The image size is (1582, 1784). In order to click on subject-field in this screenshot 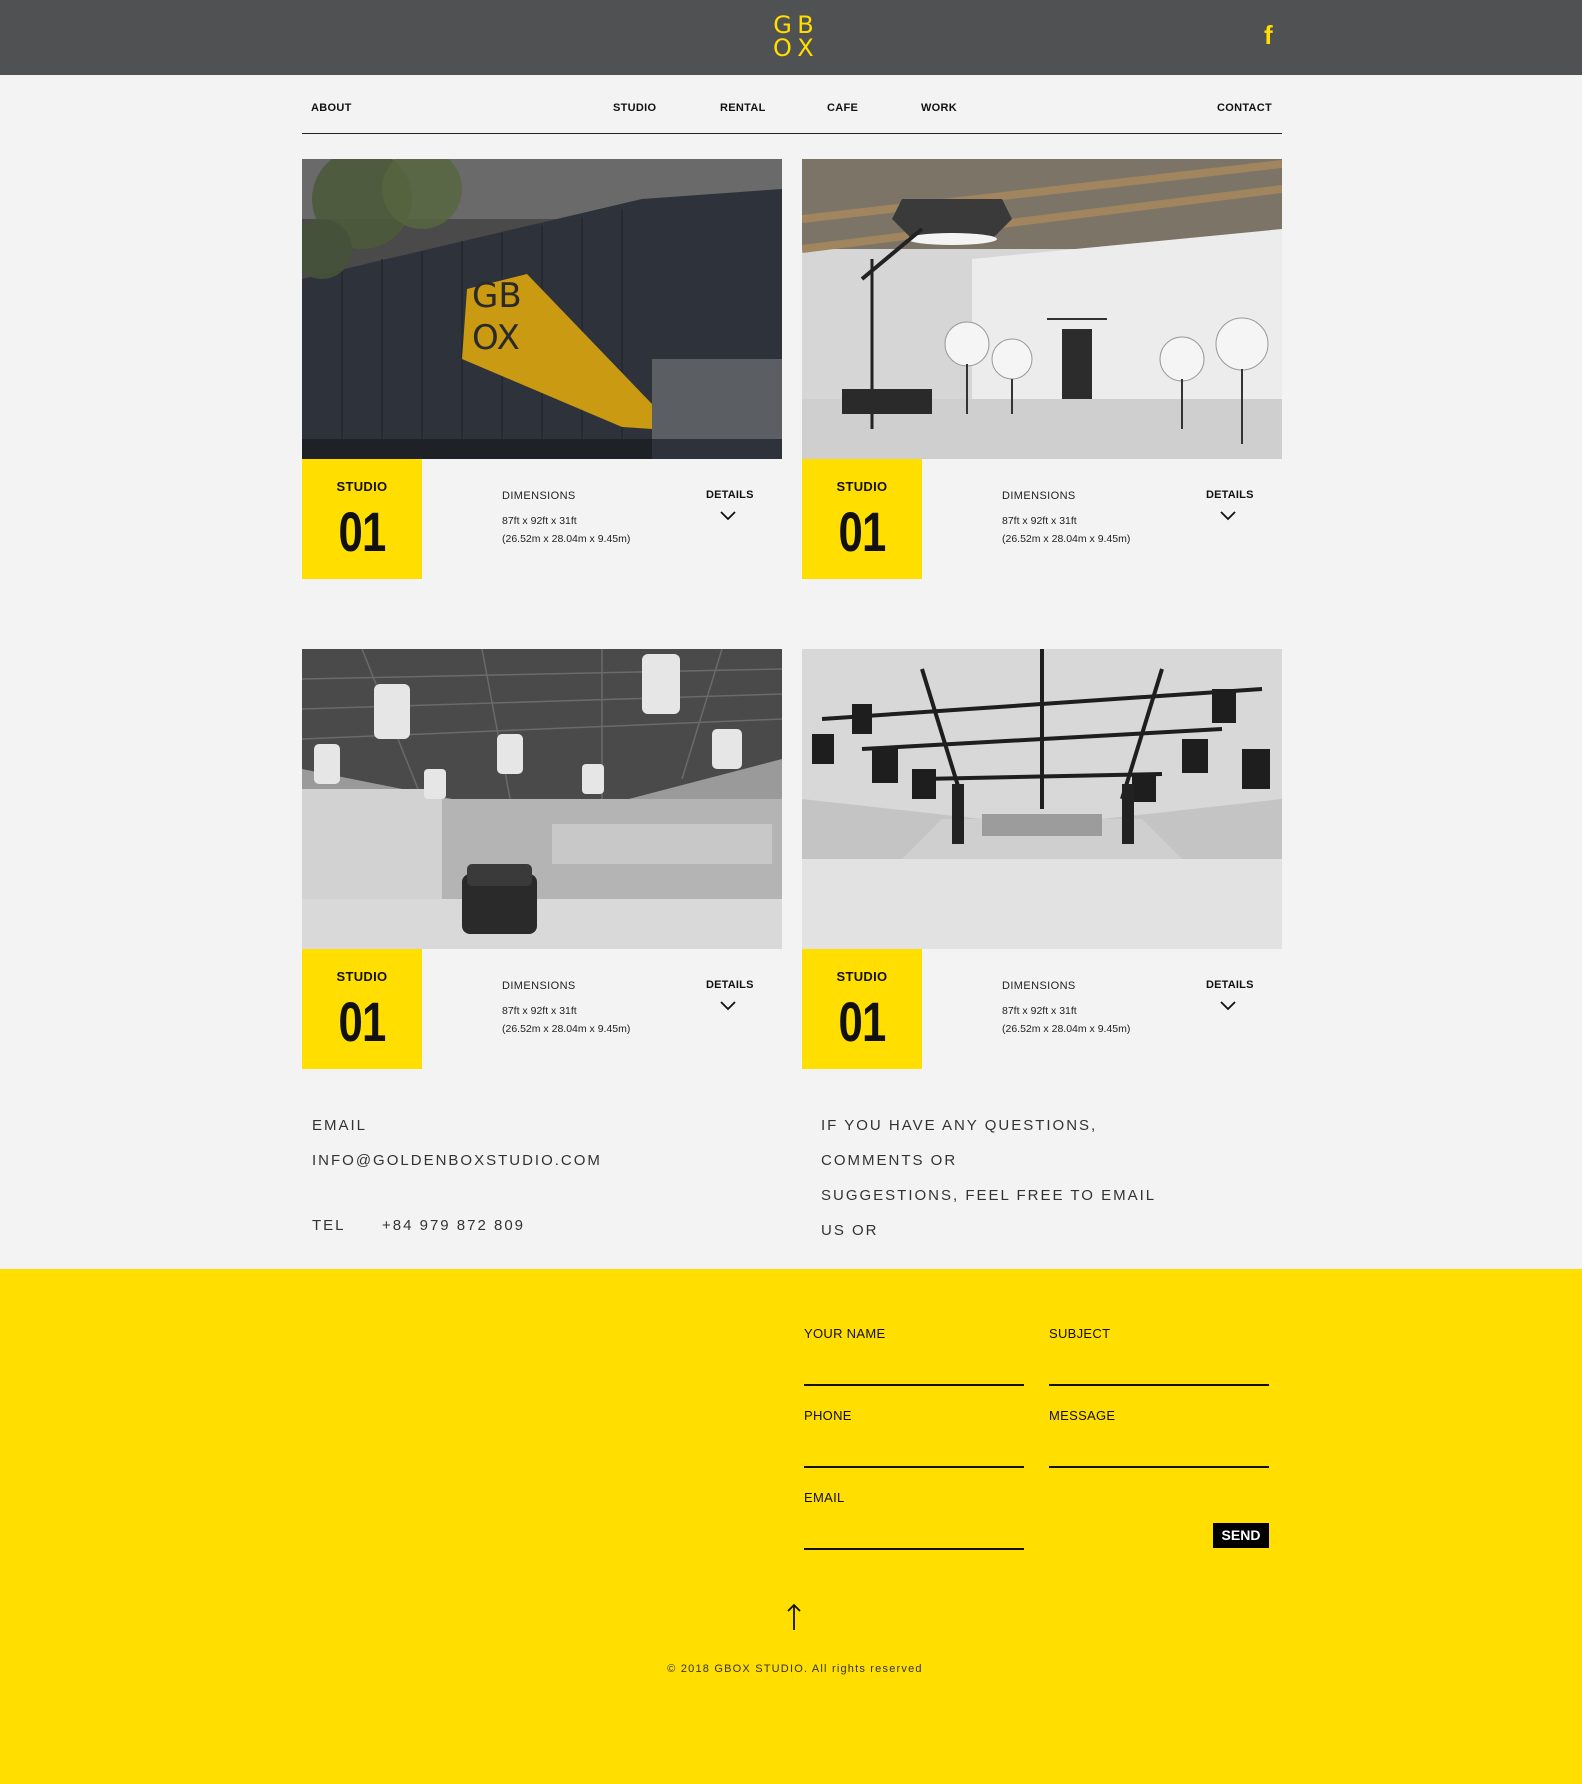, I will do `click(1159, 1385)`.